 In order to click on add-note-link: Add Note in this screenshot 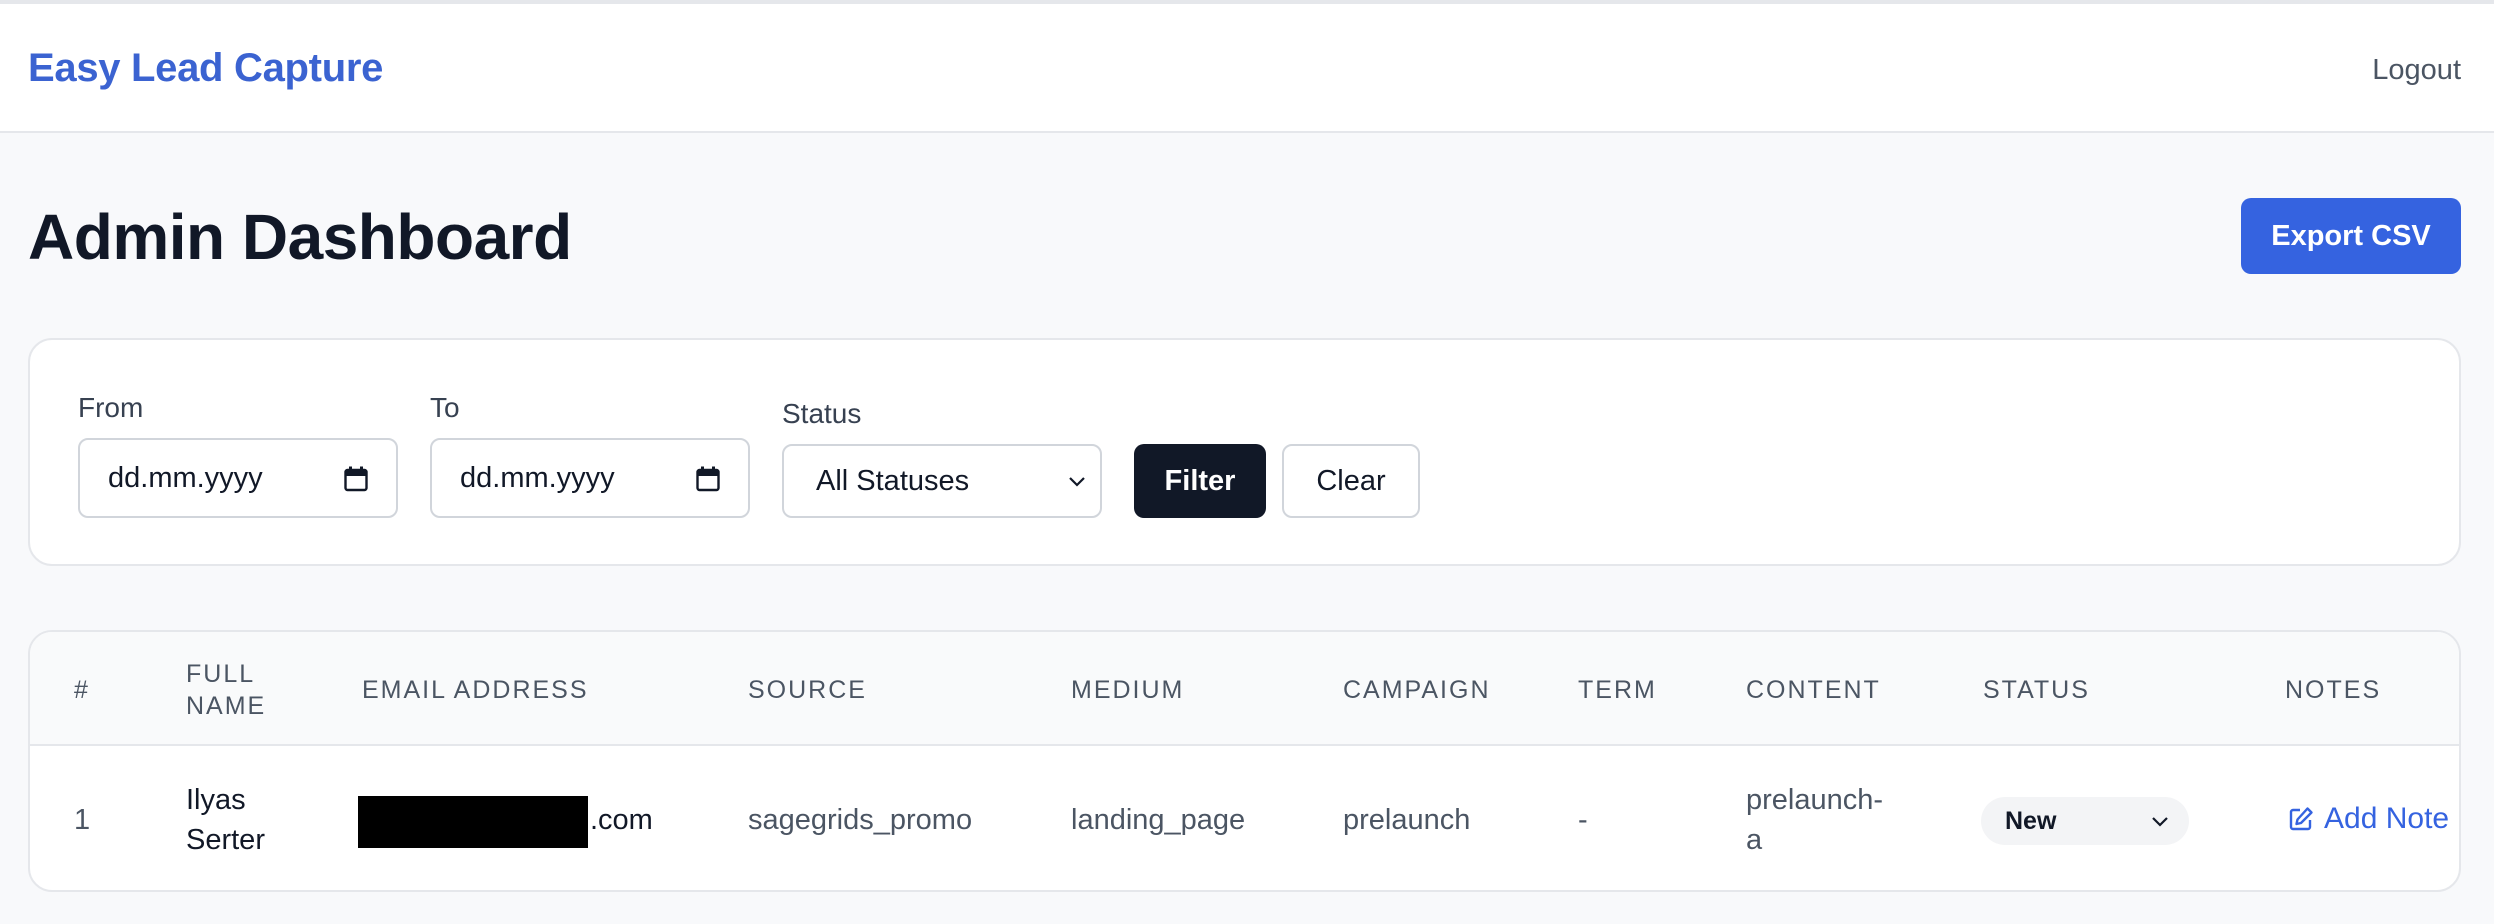, I will do `click(2368, 819)`.